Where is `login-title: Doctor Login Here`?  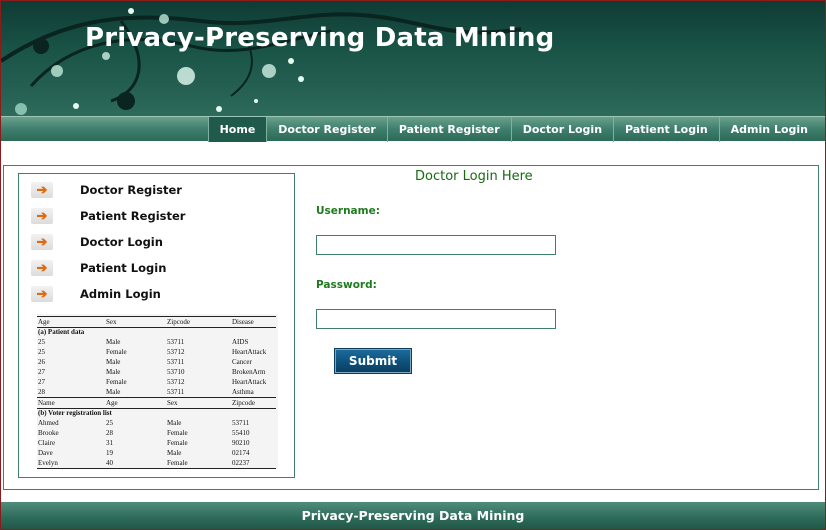 login-title: Doctor Login Here is located at coordinates (474, 176).